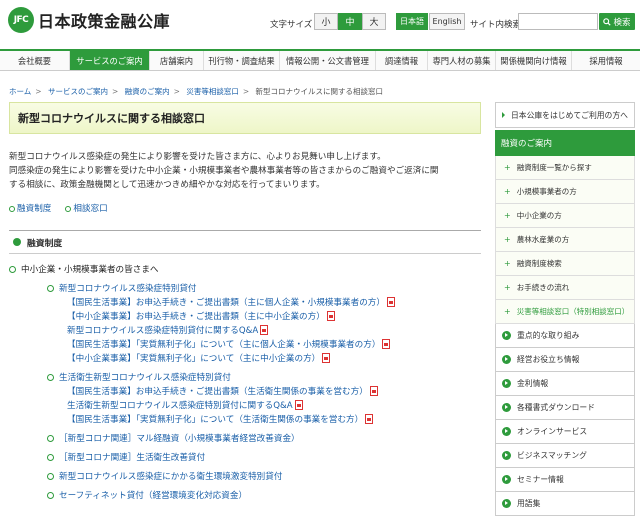 This screenshot has width=640, height=521. I want to click on list-item: 【中小企業事業】「実質無利子化」について（主に中小企業の方）, so click(245, 358).